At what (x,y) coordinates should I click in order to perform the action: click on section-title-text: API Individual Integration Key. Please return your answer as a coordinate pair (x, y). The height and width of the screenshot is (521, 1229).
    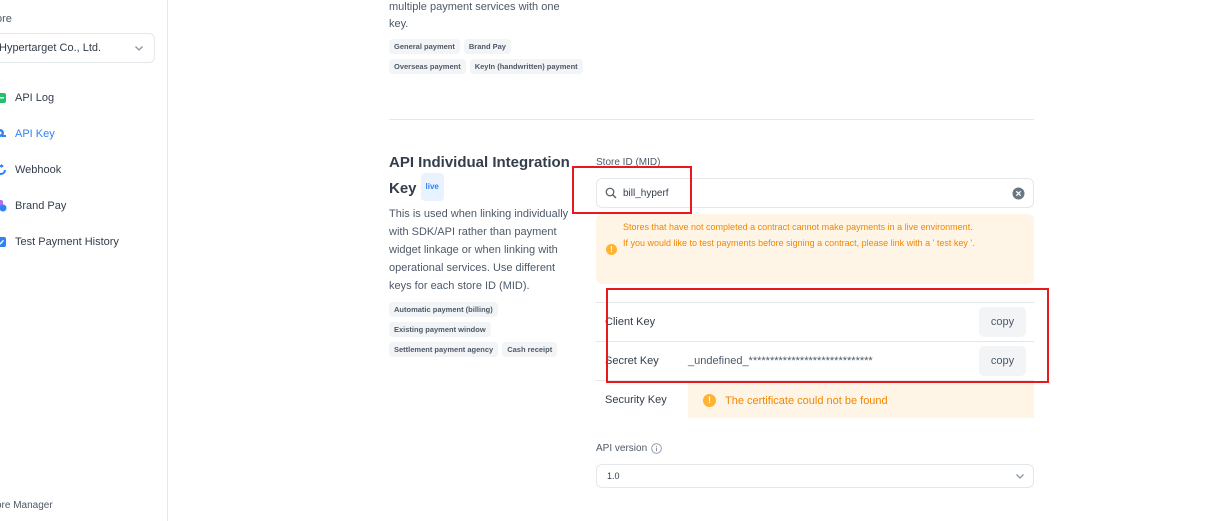
    Looking at the image, I should click on (479, 175).